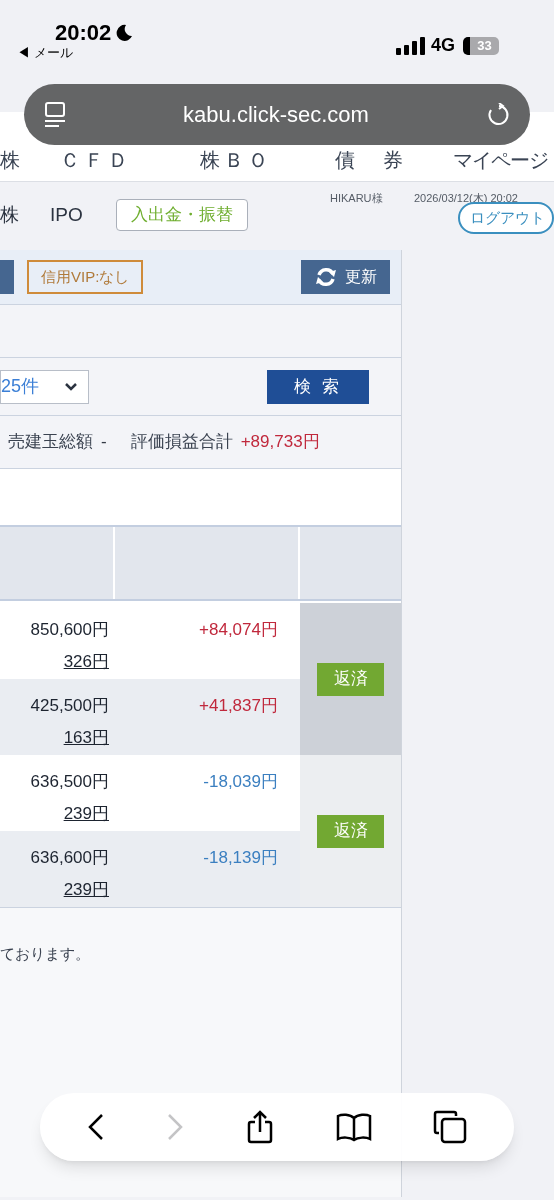 The width and height of the screenshot is (554, 1200). Describe the element at coordinates (371, 160) in the screenshot. I see `nav-tab: 債 券` at that location.